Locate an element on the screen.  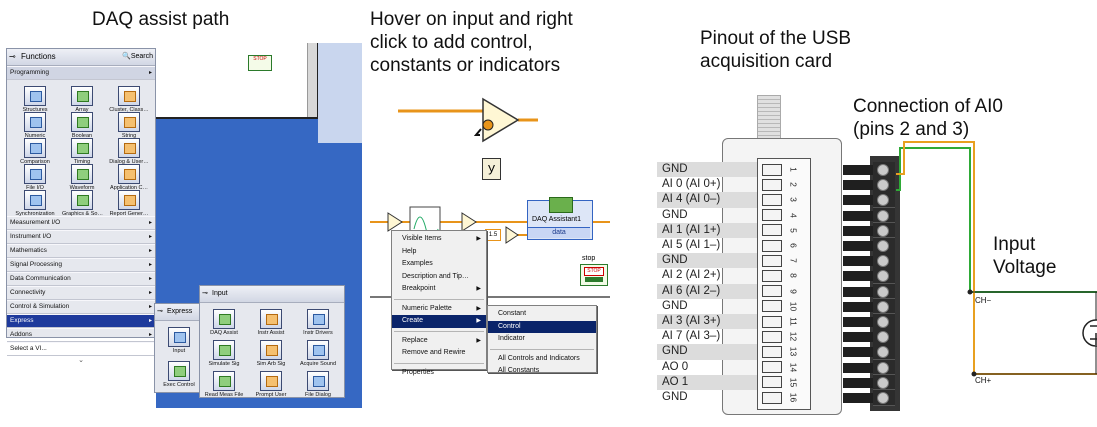
context-item-properties: Properties is located at coordinates (439, 373).